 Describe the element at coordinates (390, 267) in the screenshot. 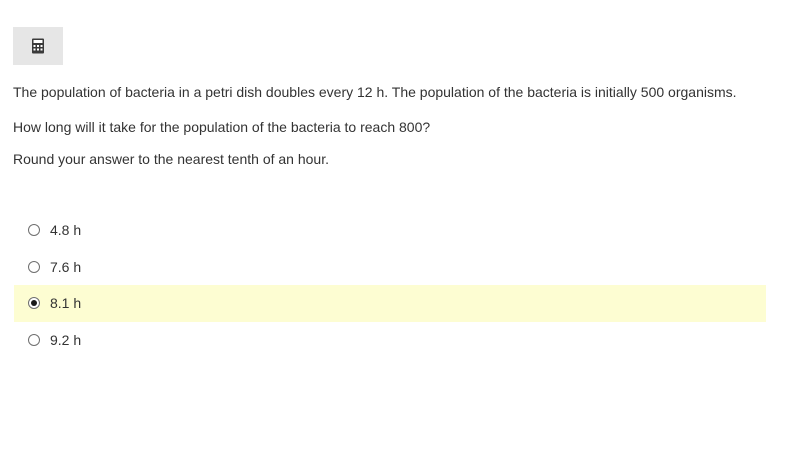

I see `answer-option: 7.6 h` at that location.